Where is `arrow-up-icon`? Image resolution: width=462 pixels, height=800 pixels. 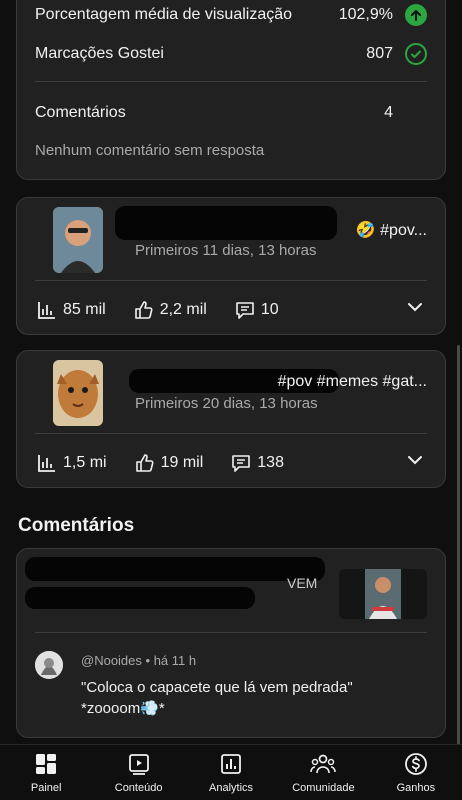 arrow-up-icon is located at coordinates (416, 15).